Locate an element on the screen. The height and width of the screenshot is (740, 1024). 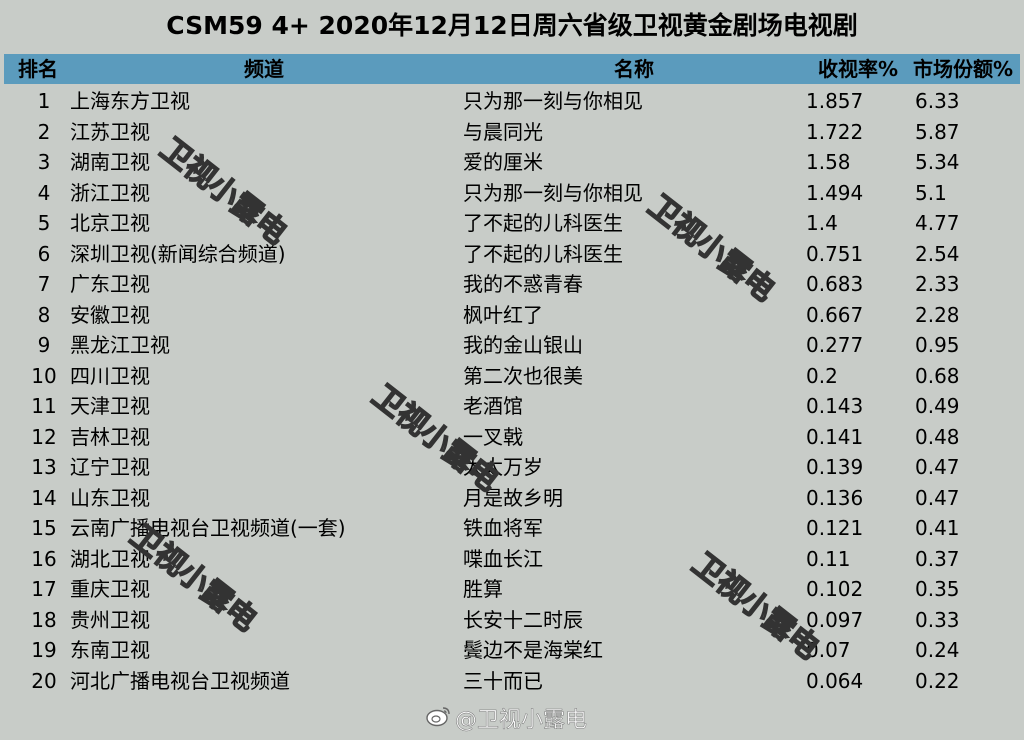
share-cell: 2.33 is located at coordinates (937, 284).